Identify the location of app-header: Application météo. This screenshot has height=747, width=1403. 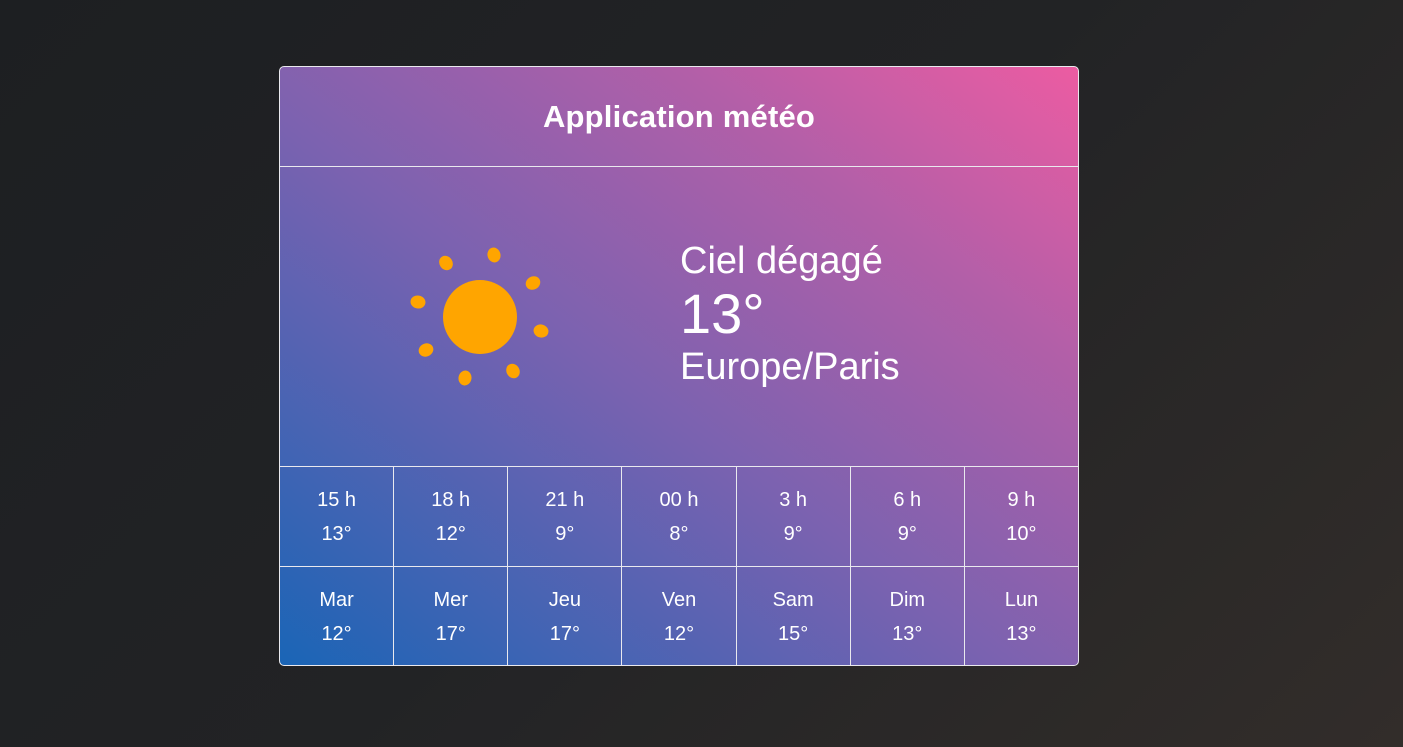
(679, 117).